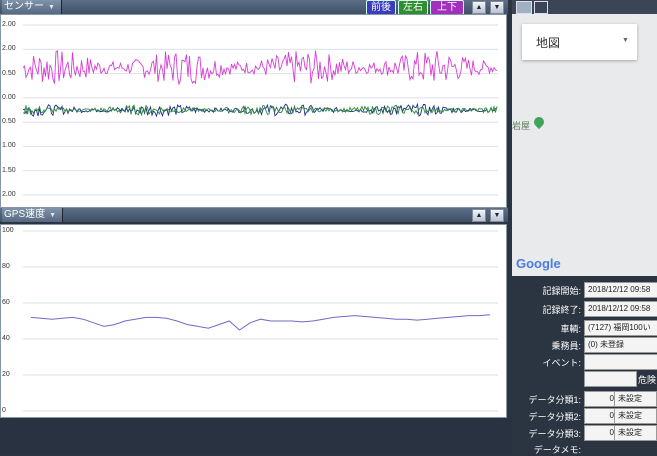  What do you see at coordinates (381, 7) in the screenshot?
I see `axis-front-back-button: 前後` at bounding box center [381, 7].